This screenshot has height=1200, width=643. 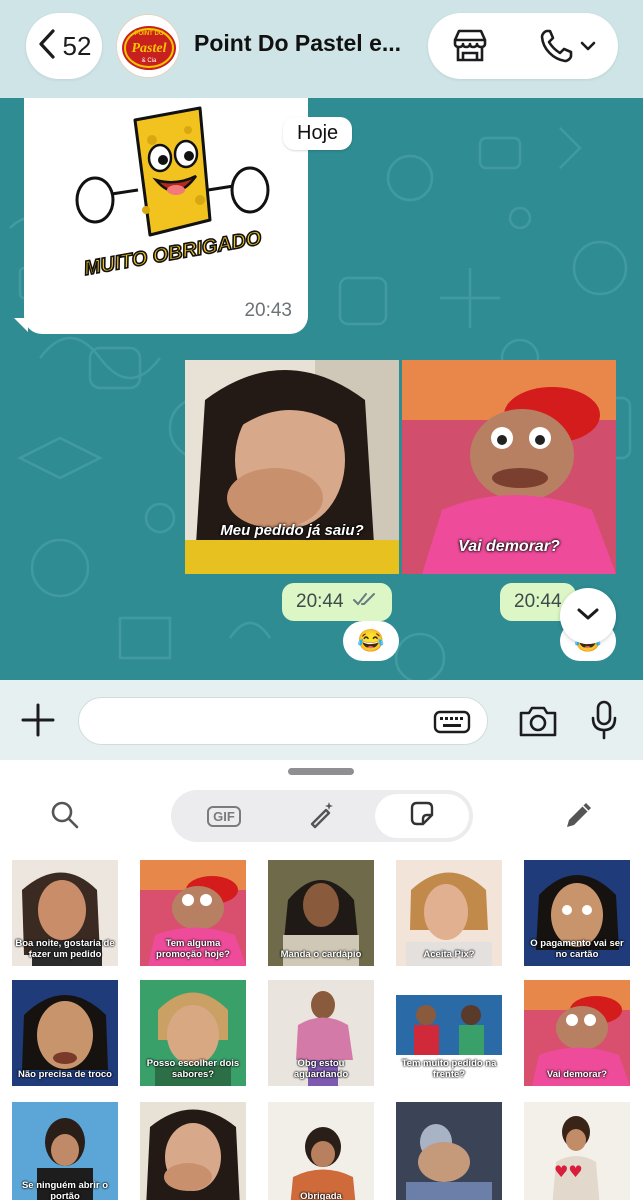 I want to click on message-field, so click(x=283, y=721).